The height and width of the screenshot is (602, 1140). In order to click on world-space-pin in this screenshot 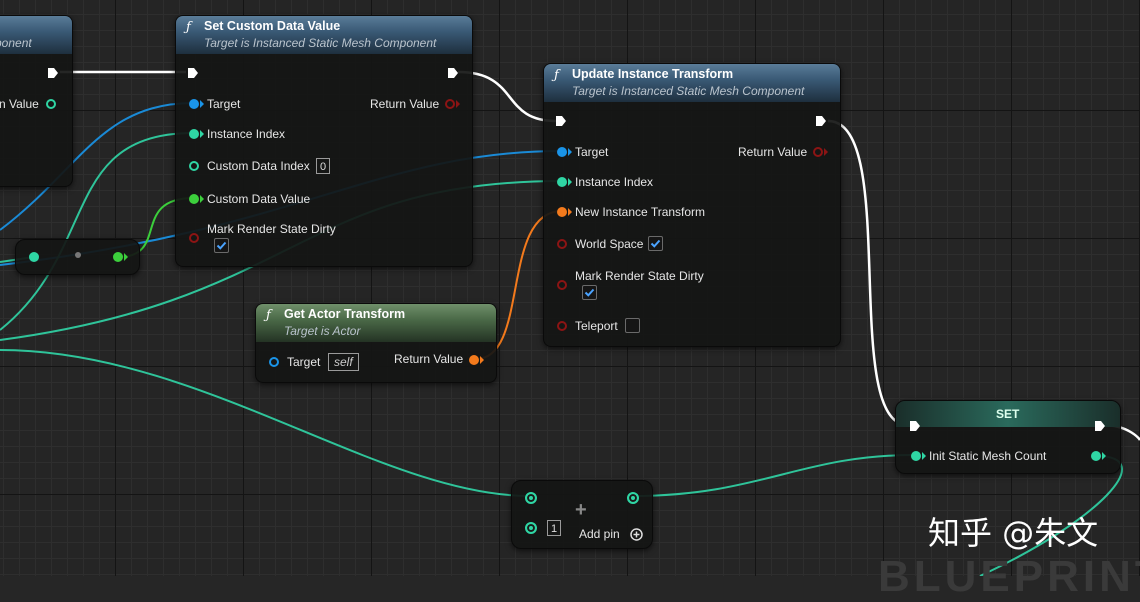, I will do `click(562, 244)`.